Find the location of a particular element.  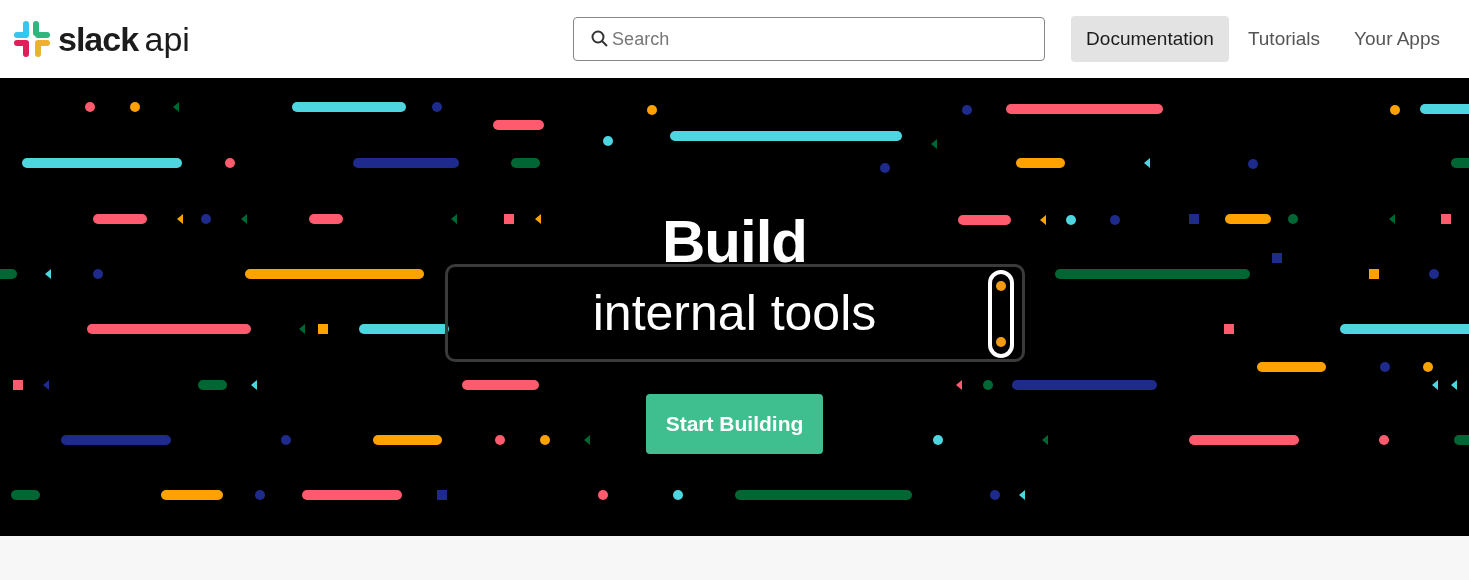

rotating-phrase: internal tools is located at coordinates (734, 313).